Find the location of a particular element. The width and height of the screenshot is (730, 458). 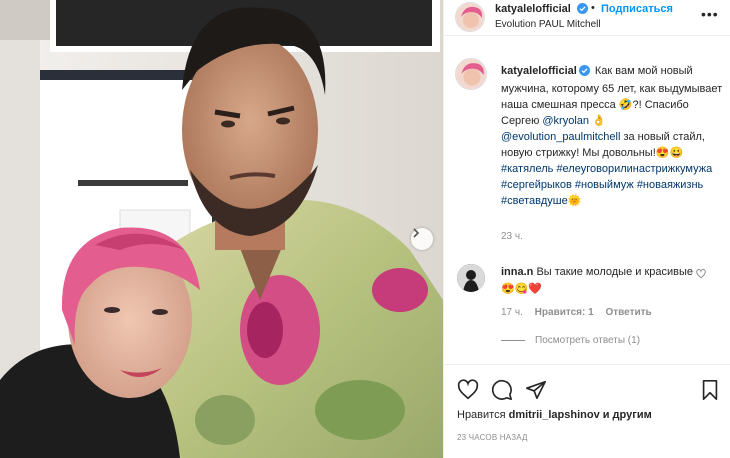

caption-text-fragment: 🌞 is located at coordinates (574, 201).